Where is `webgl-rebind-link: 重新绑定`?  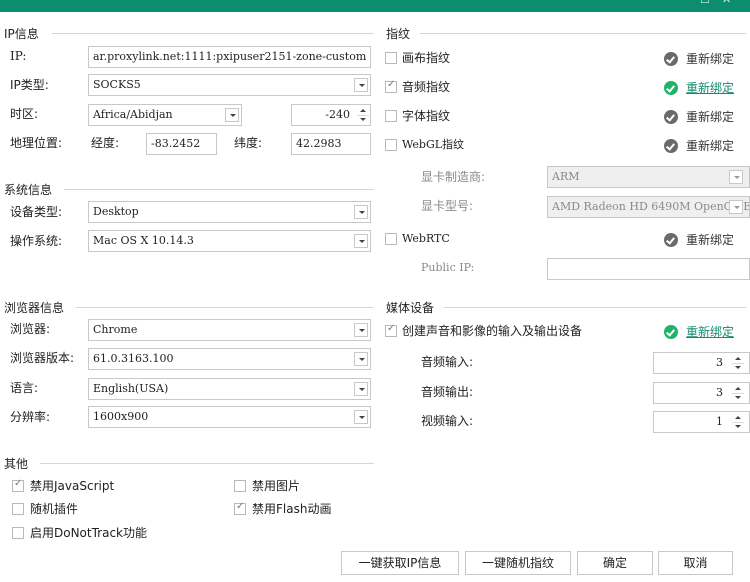
webgl-rebind-link: 重新绑定 is located at coordinates (710, 146).